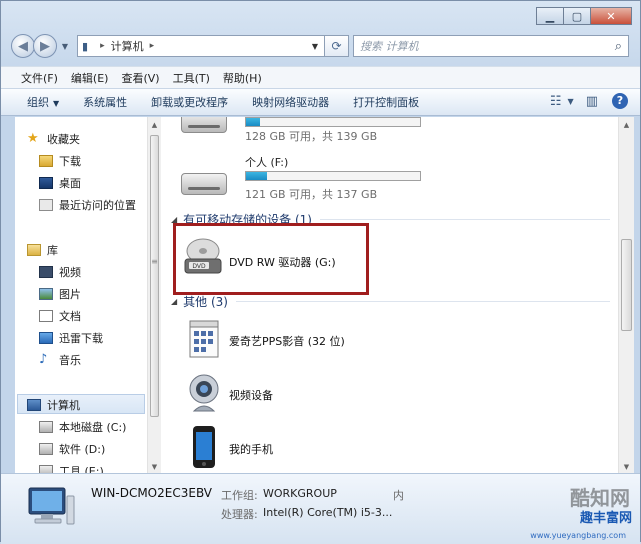 The image size is (641, 544). Describe the element at coordinates (204, 446) in the screenshot. I see `phone-icon` at that location.